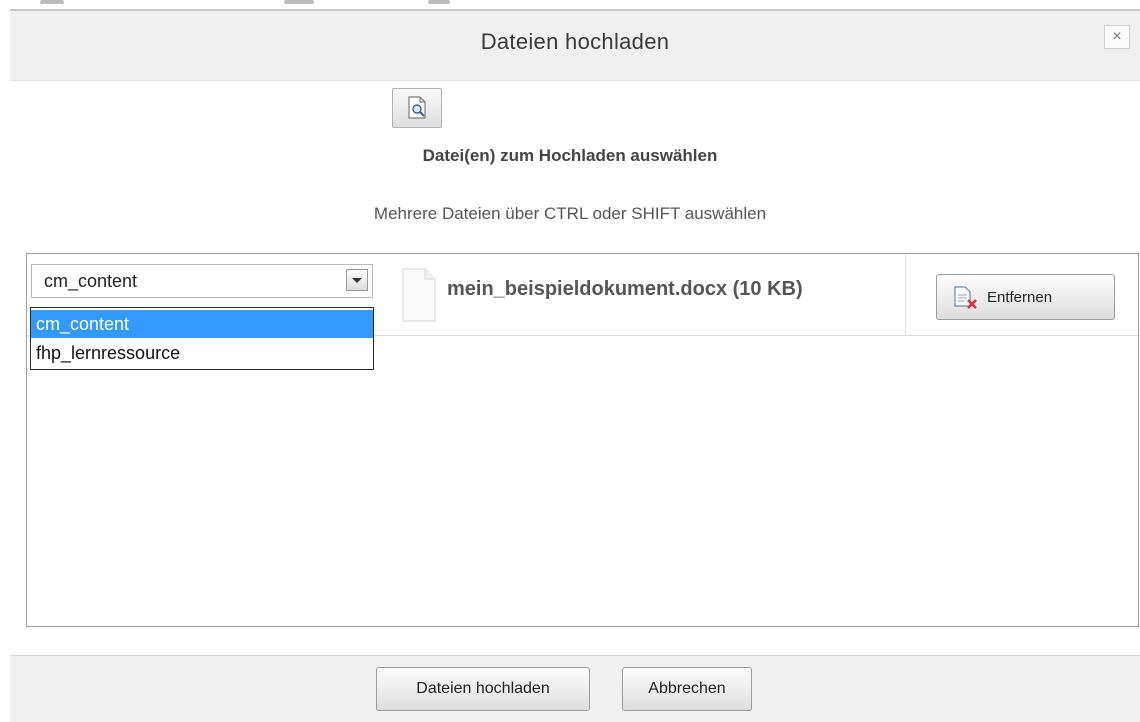 Image resolution: width=1140 pixels, height=722 pixels. Describe the element at coordinates (419, 295) in the screenshot. I see `document-icon` at that location.